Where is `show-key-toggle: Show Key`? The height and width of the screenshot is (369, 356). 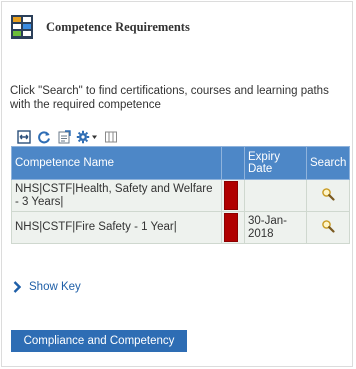
show-key-toggle: Show Key is located at coordinates (47, 287).